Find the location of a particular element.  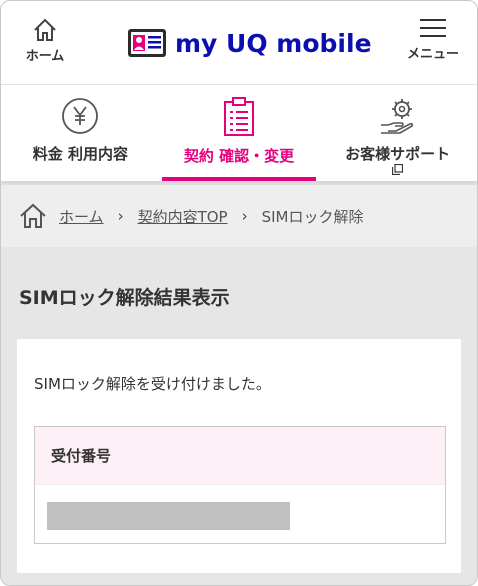

home-button: ホーム is located at coordinates (45, 45).